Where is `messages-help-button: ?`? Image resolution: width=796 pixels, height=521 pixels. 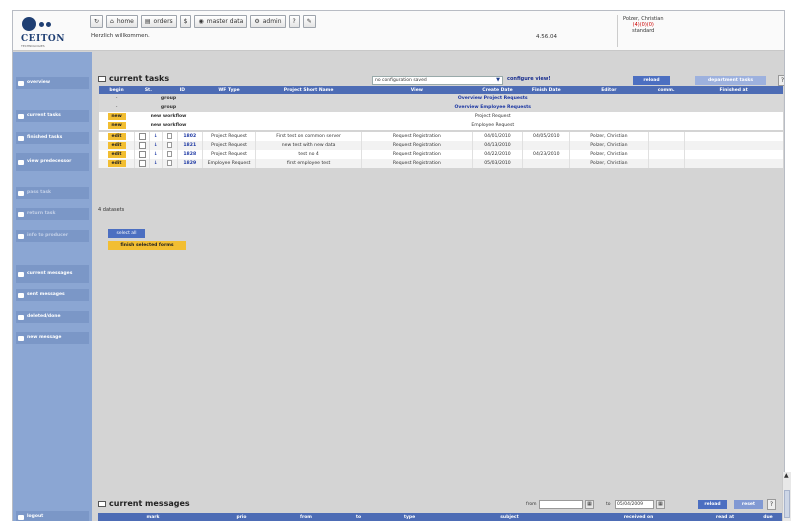
messages-help-button: ? is located at coordinates (771, 504).